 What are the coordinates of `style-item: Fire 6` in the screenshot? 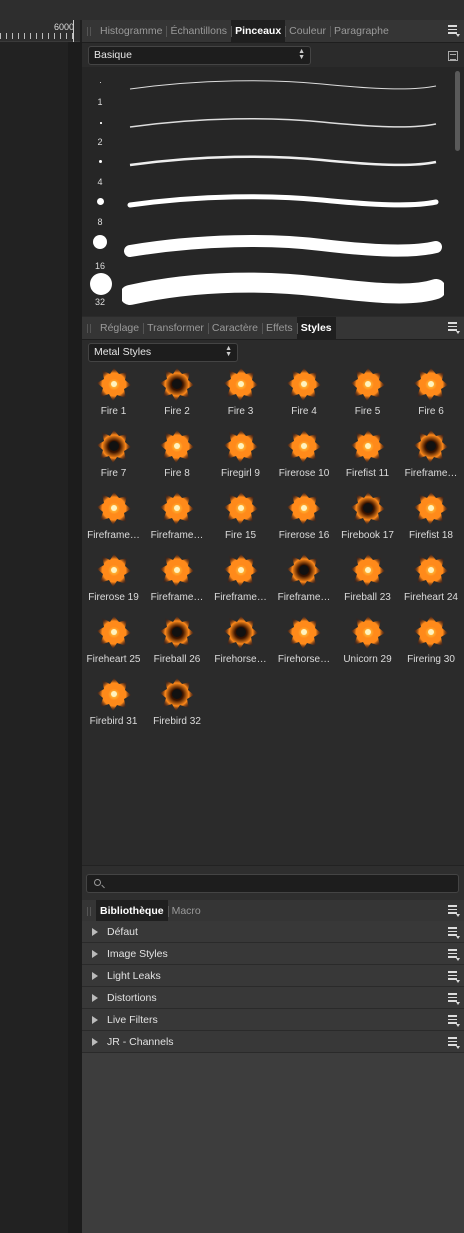 It's located at (431, 396).